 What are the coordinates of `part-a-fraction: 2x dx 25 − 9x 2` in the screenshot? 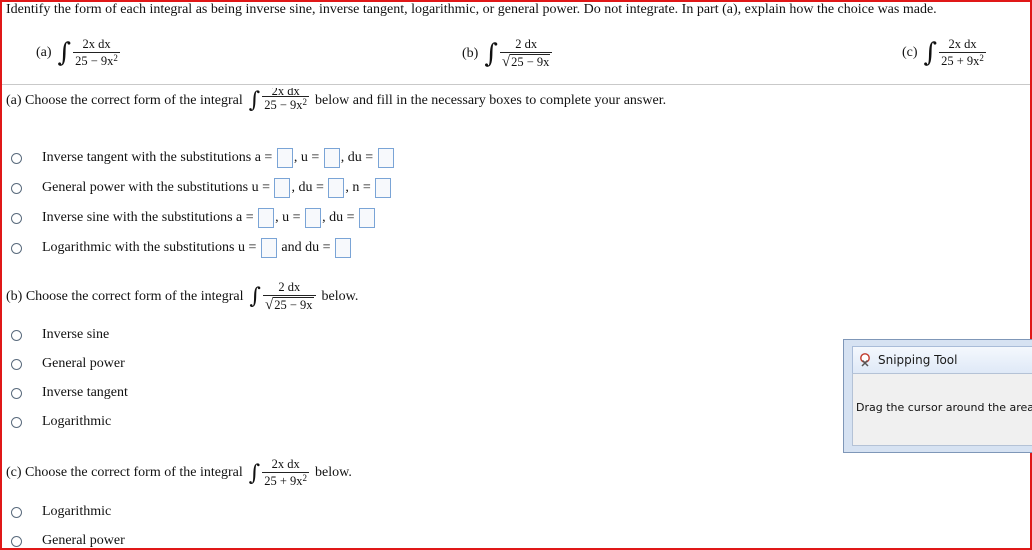 It's located at (286, 100).